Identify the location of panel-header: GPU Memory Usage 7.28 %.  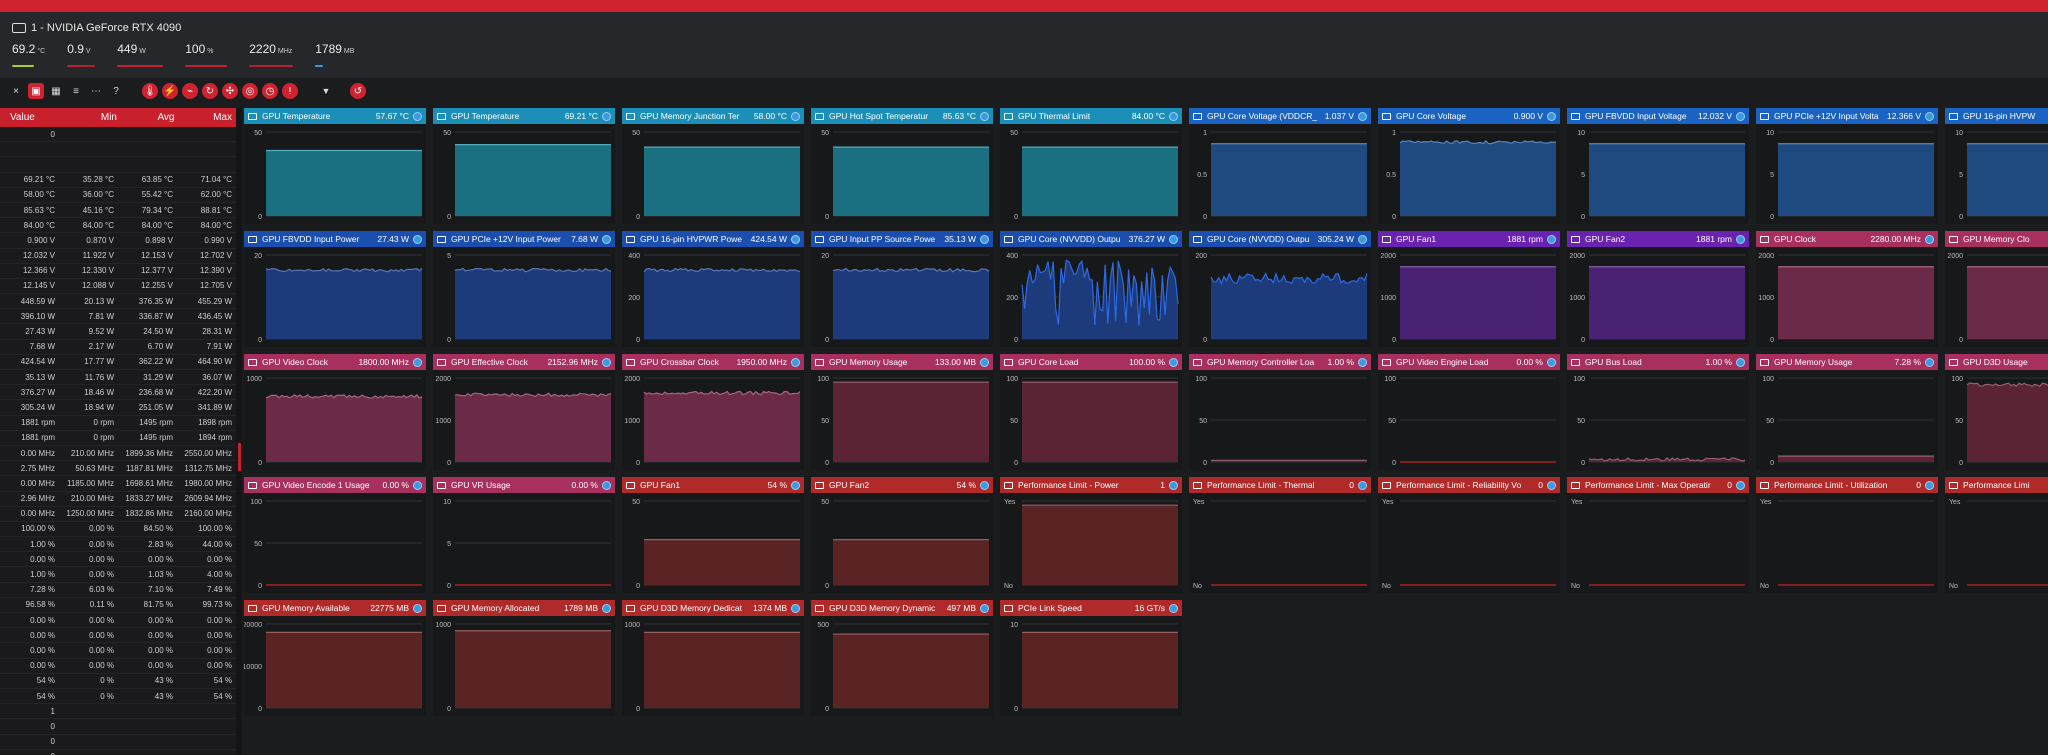
(1847, 362).